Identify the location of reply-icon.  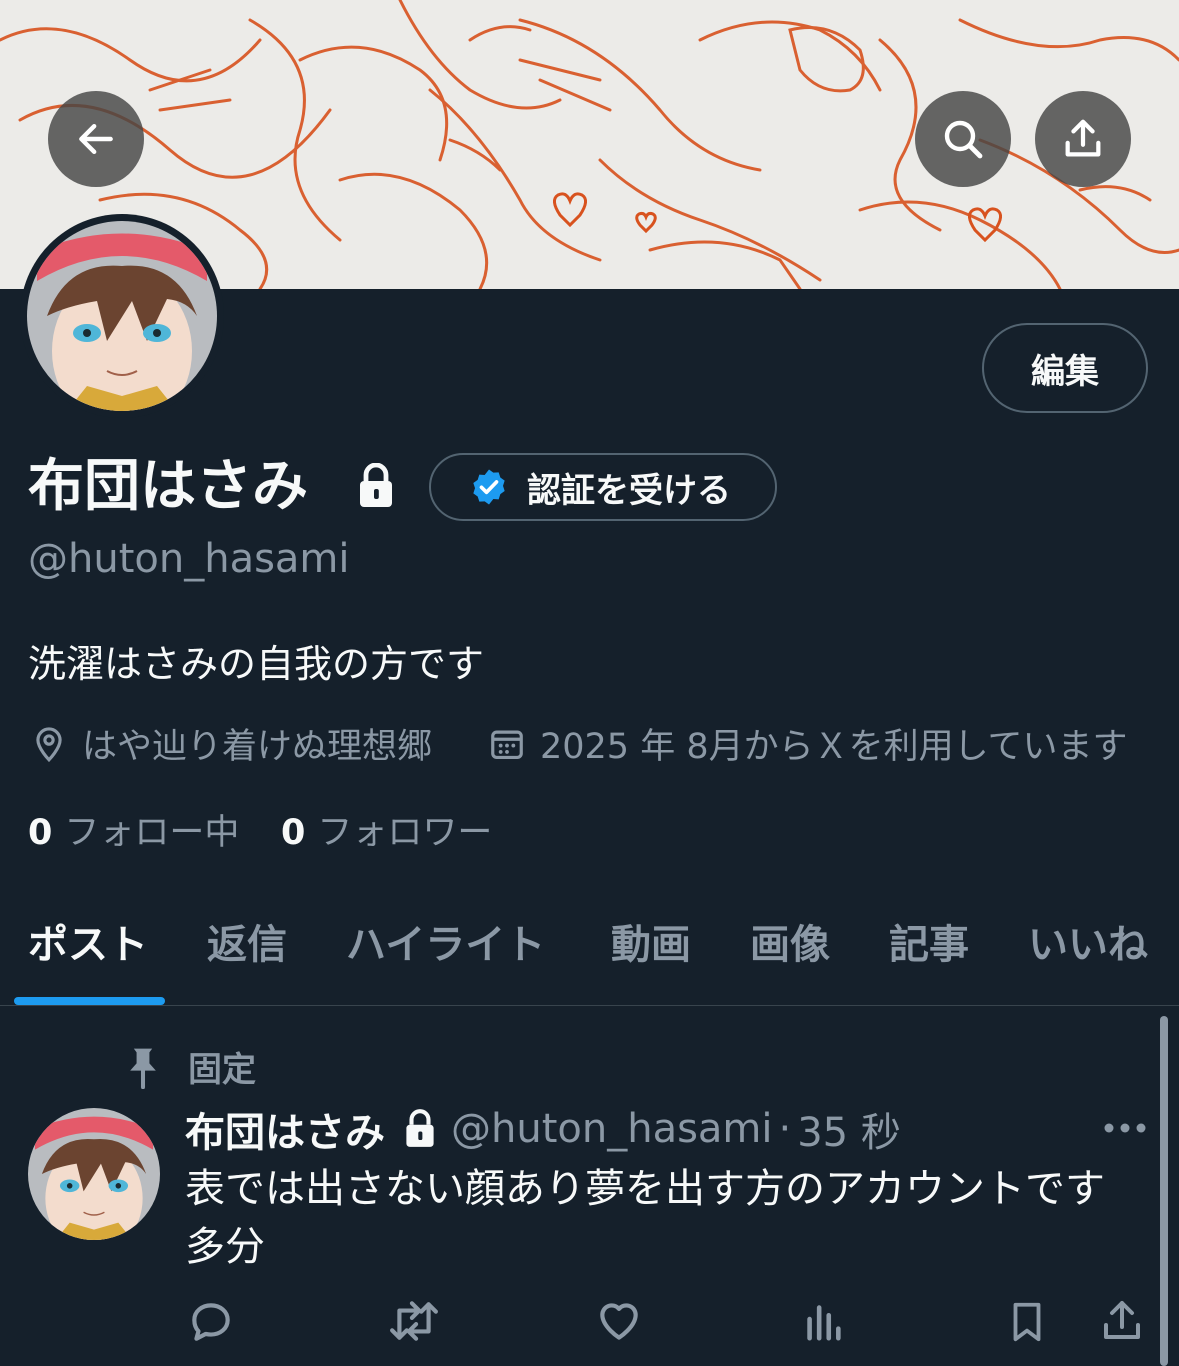
(211, 1321).